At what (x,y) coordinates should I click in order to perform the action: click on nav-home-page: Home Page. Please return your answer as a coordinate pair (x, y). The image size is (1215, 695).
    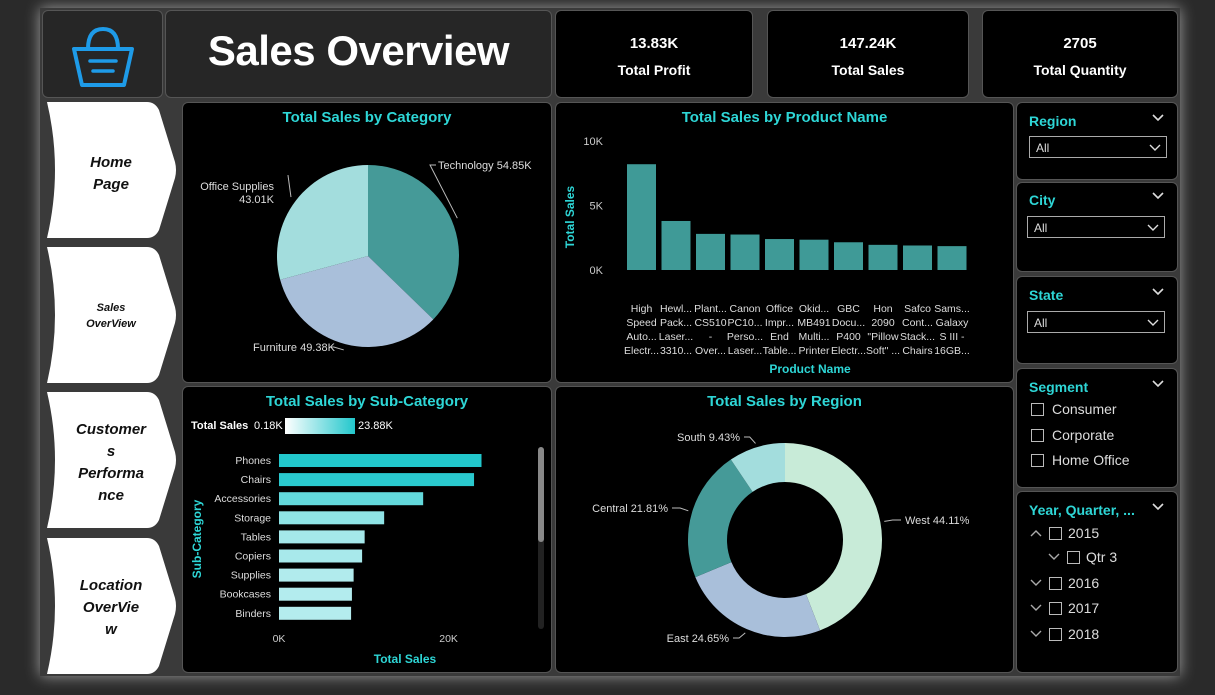
    Looking at the image, I should click on (112, 170).